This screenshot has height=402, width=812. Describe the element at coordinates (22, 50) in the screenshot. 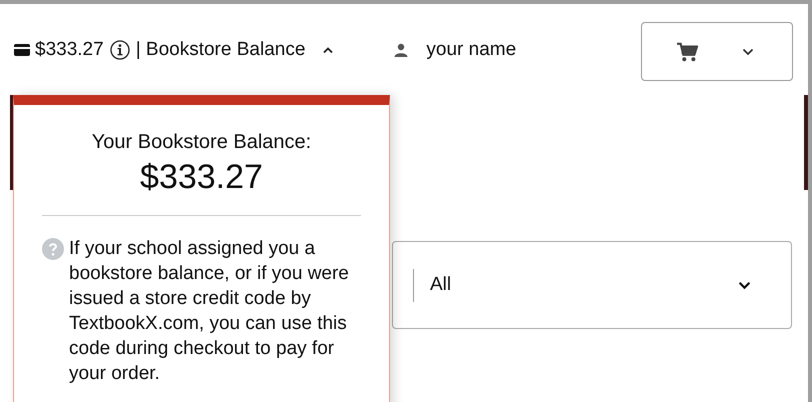

I see `credit-card-icon` at that location.